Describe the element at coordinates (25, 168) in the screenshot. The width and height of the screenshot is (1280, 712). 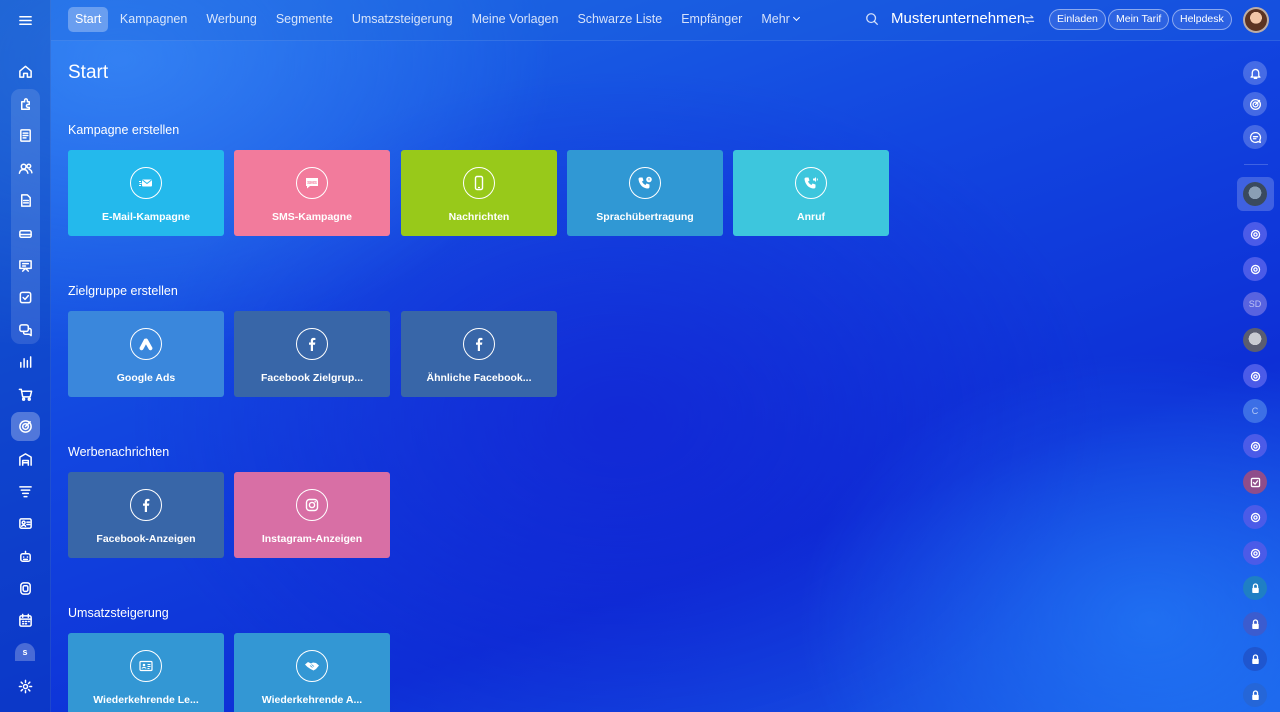
I see `contacts-icon` at that location.